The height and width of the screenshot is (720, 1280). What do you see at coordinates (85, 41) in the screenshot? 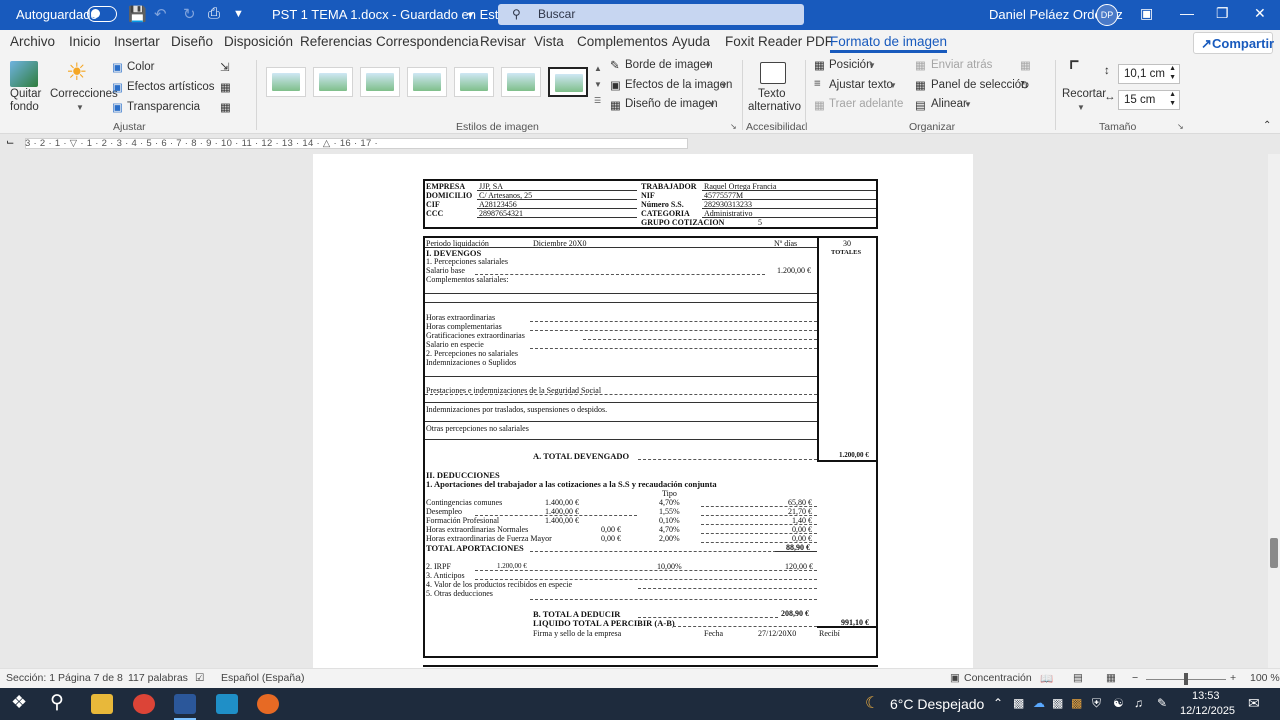
I see `tab-inicio: Inicio` at bounding box center [85, 41].